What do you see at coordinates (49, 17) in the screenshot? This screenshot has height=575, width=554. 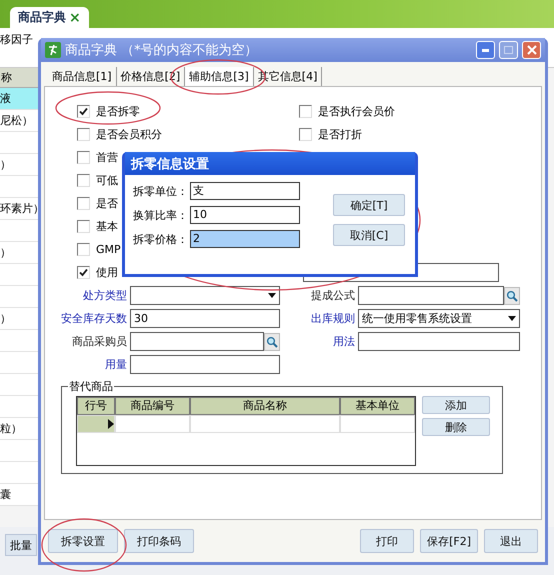 I see `app-tab: 商品字典 ×` at bounding box center [49, 17].